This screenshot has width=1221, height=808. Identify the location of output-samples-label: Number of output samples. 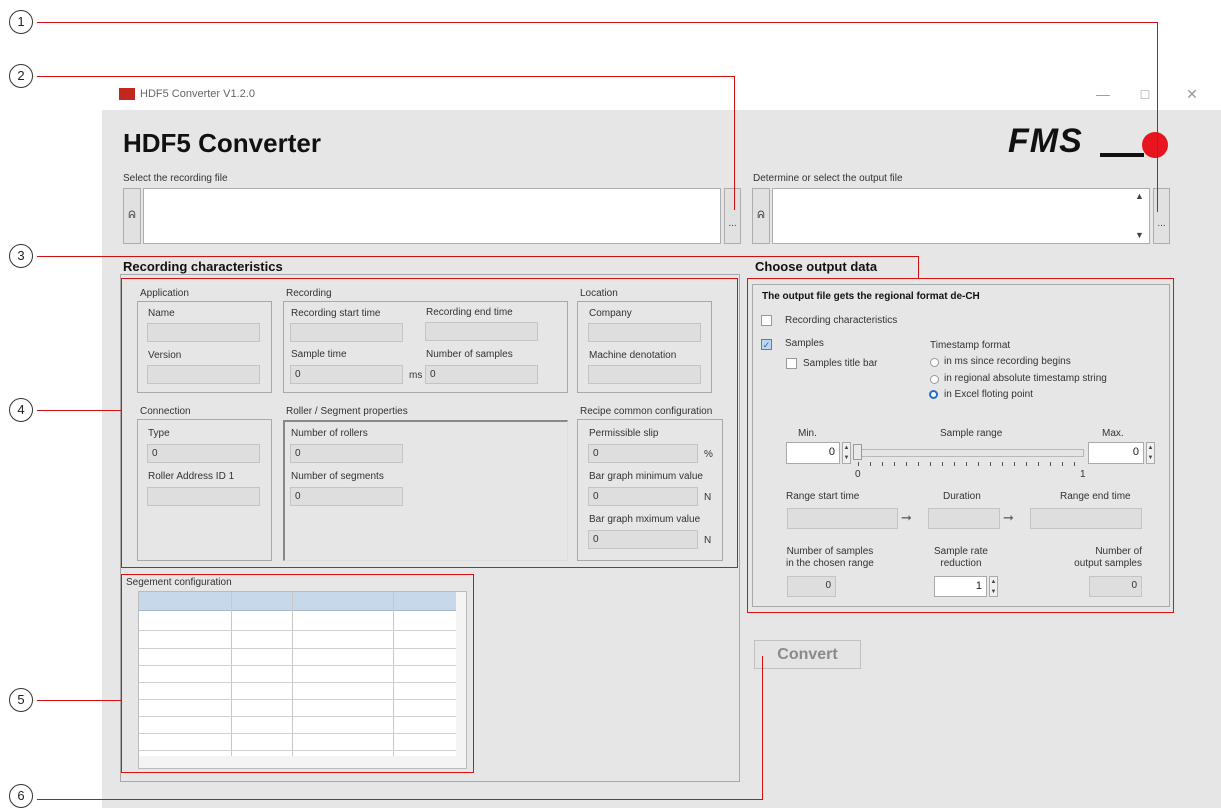
(1101, 558).